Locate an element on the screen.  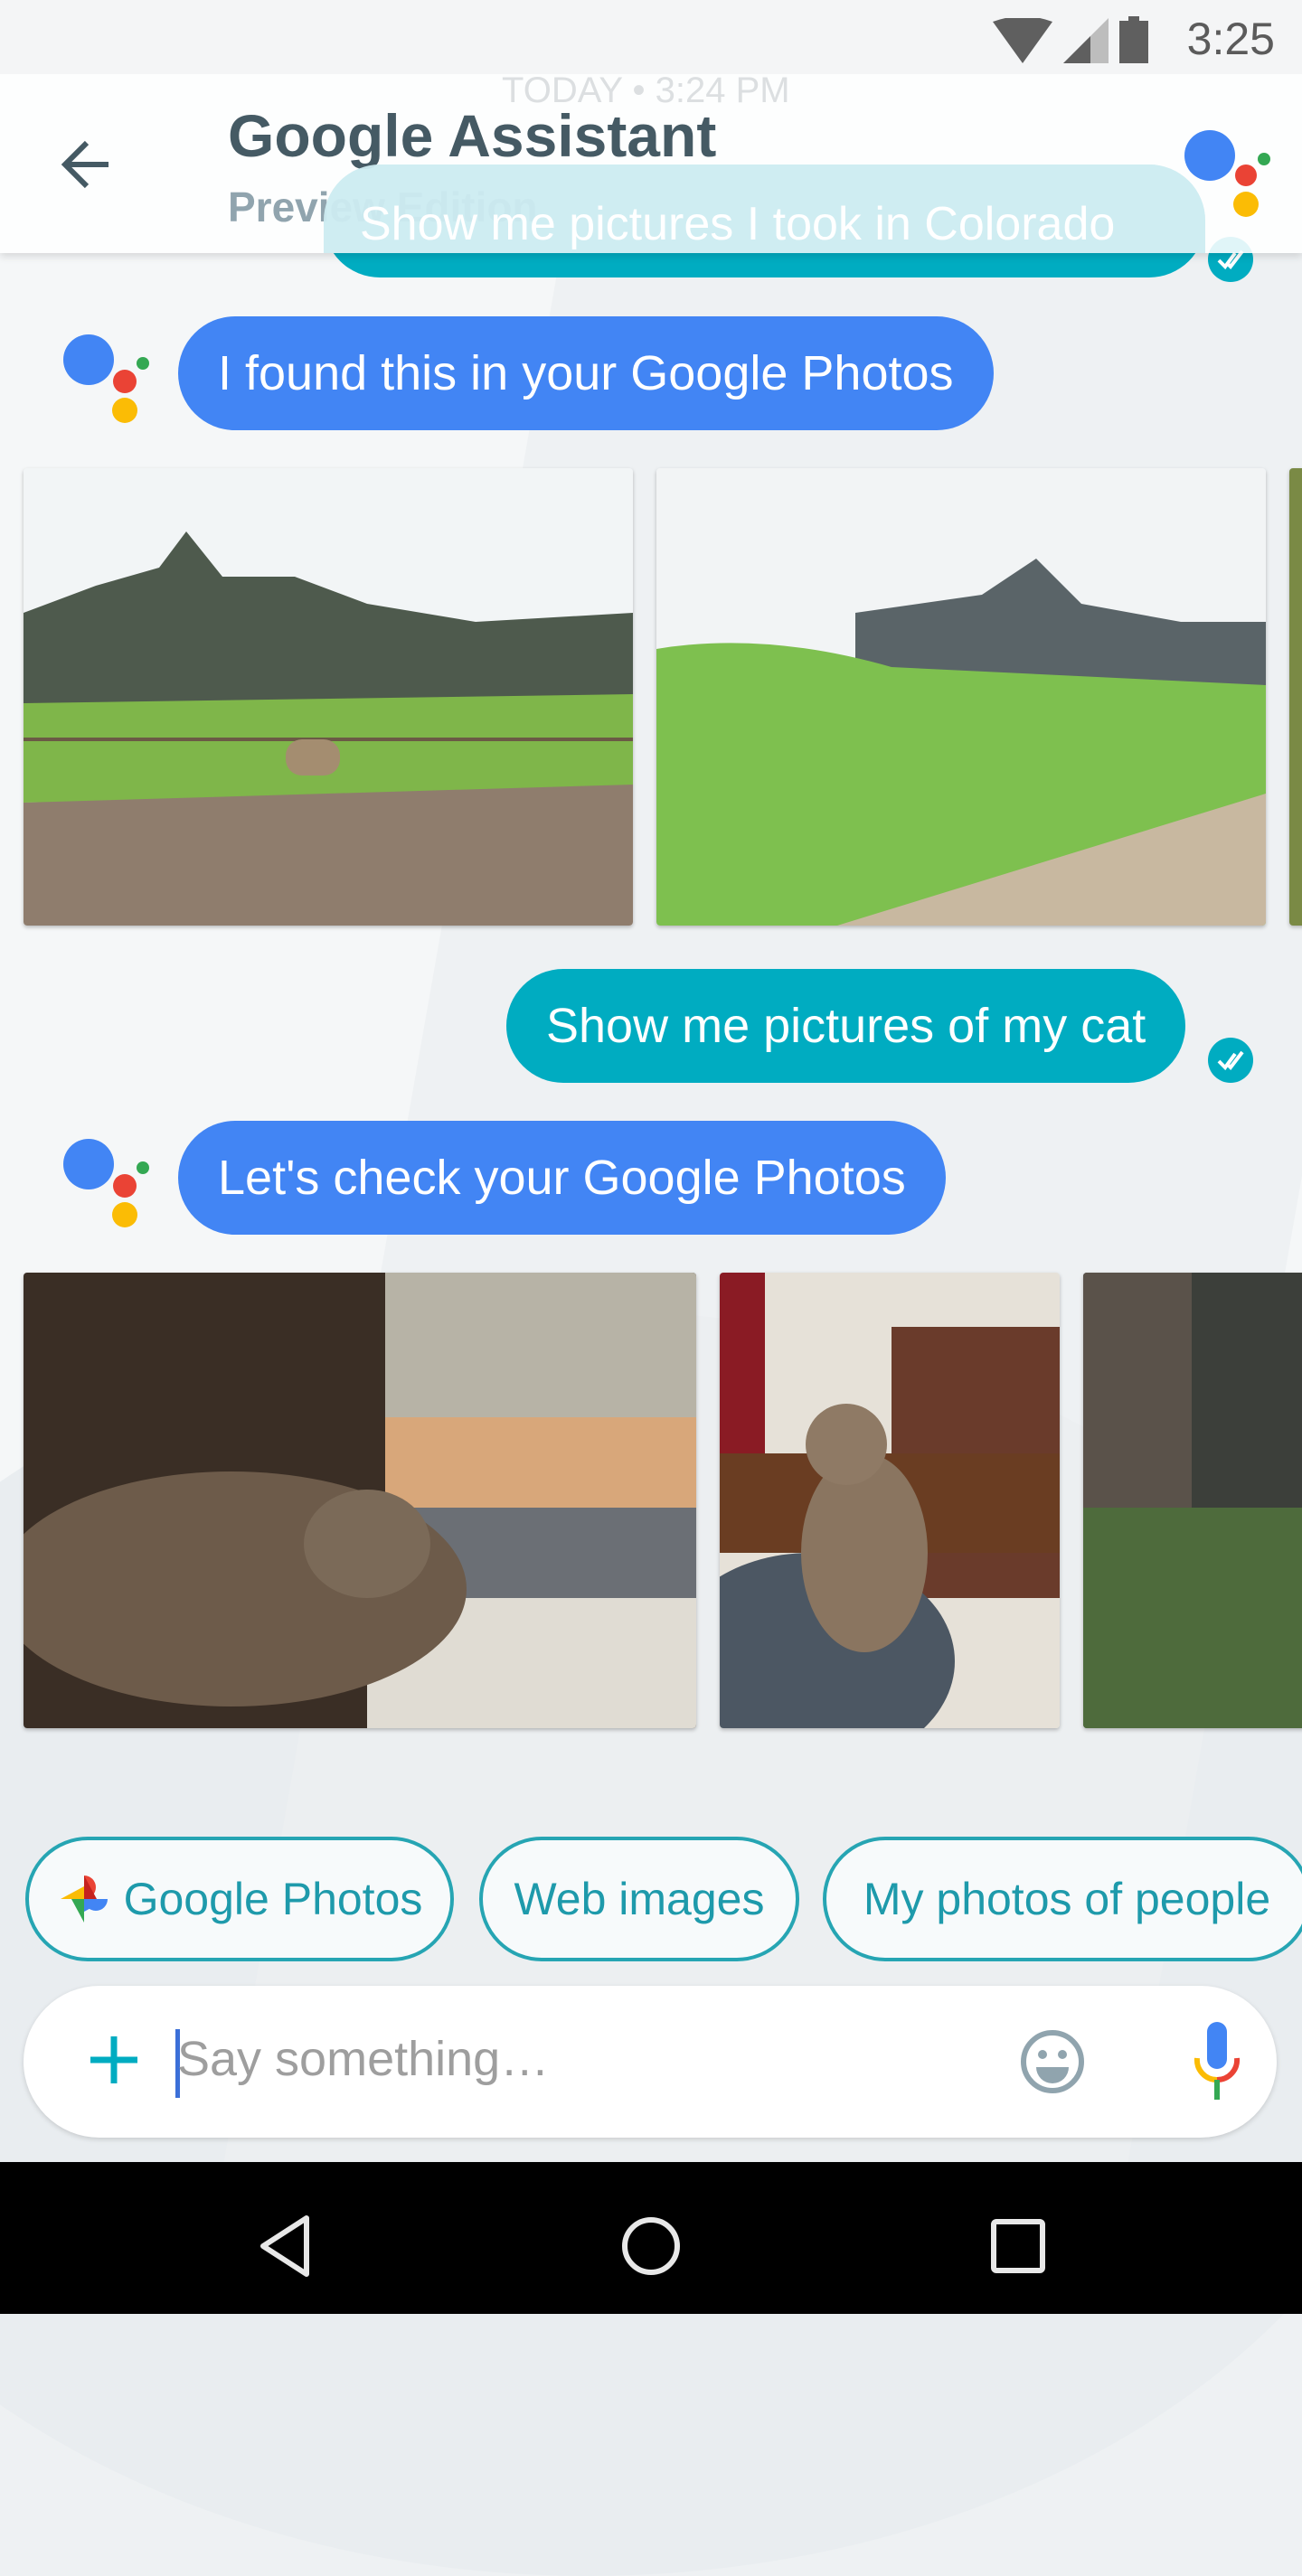
user-message-bubble: Show me pictures of my cat is located at coordinates (846, 1026).